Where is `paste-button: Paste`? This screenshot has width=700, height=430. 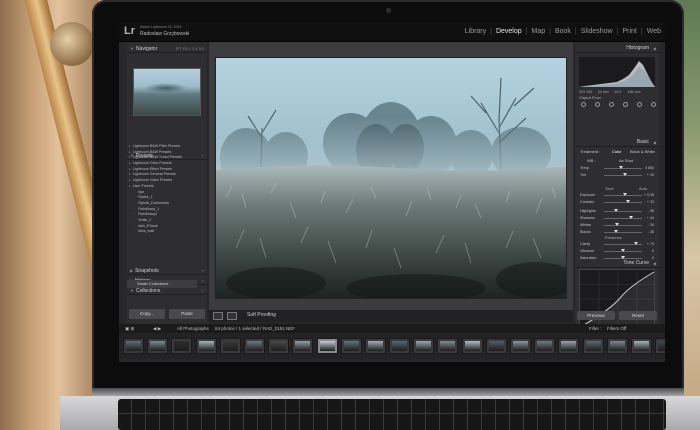
paste-button: Paste is located at coordinates (187, 314).